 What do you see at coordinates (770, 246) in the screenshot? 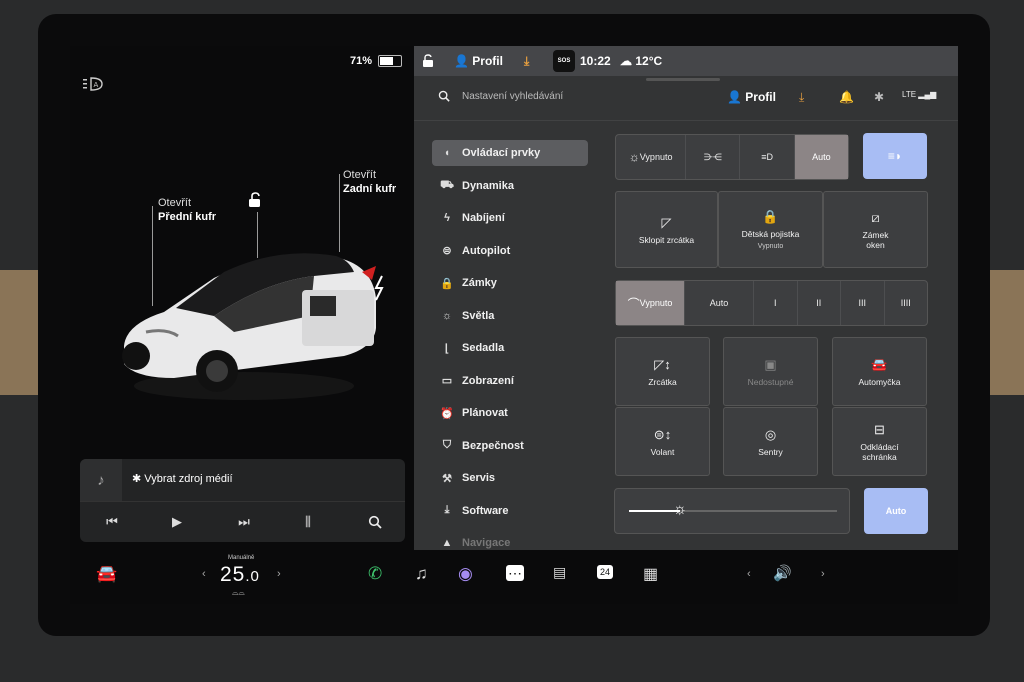
I see `child-lock-state: Vypnuto` at bounding box center [770, 246].